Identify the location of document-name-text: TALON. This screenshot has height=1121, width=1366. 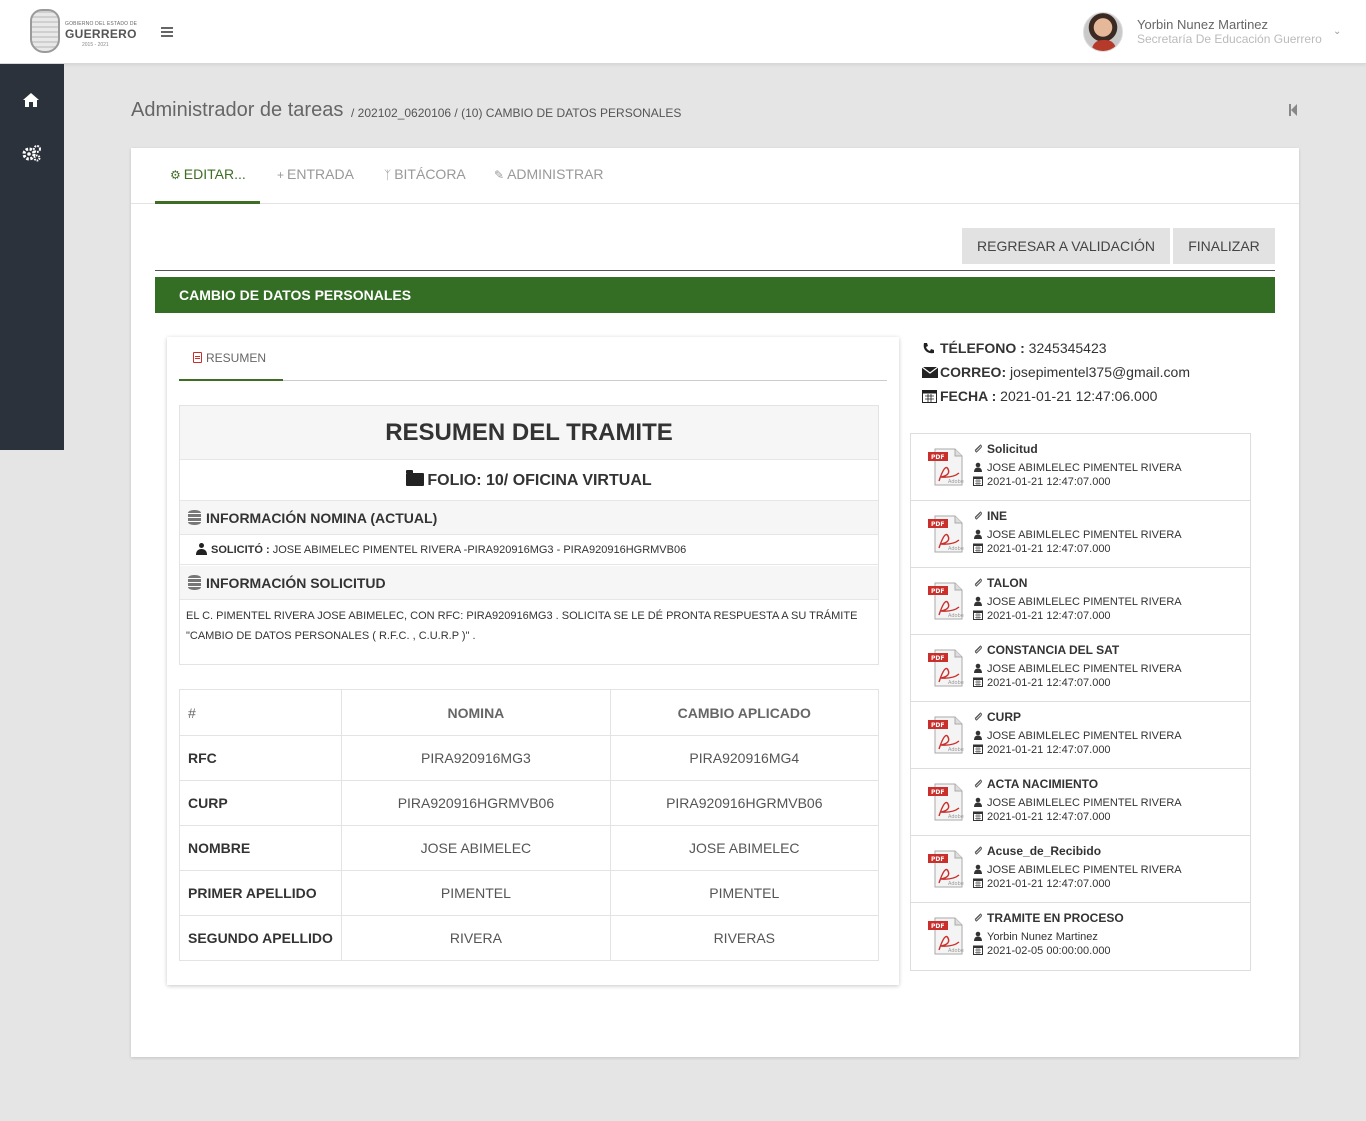
(1007, 583).